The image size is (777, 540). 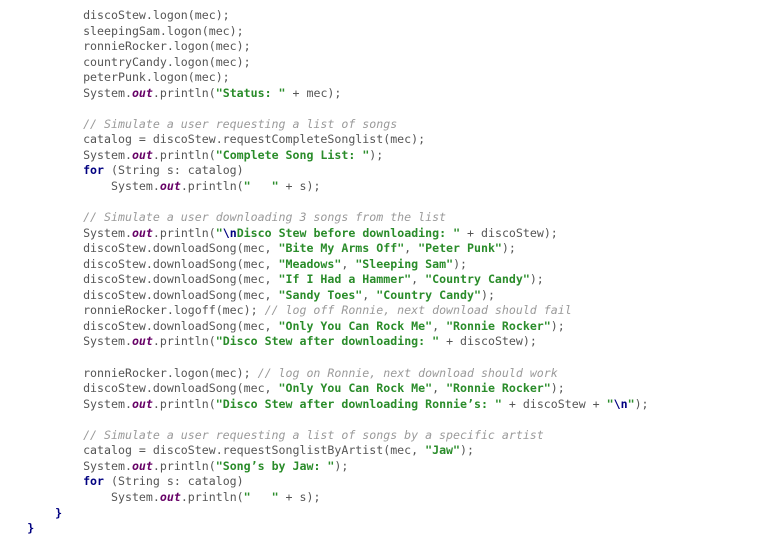 What do you see at coordinates (320, 294) in the screenshot?
I see `token-string: "Sandy Toes"` at bounding box center [320, 294].